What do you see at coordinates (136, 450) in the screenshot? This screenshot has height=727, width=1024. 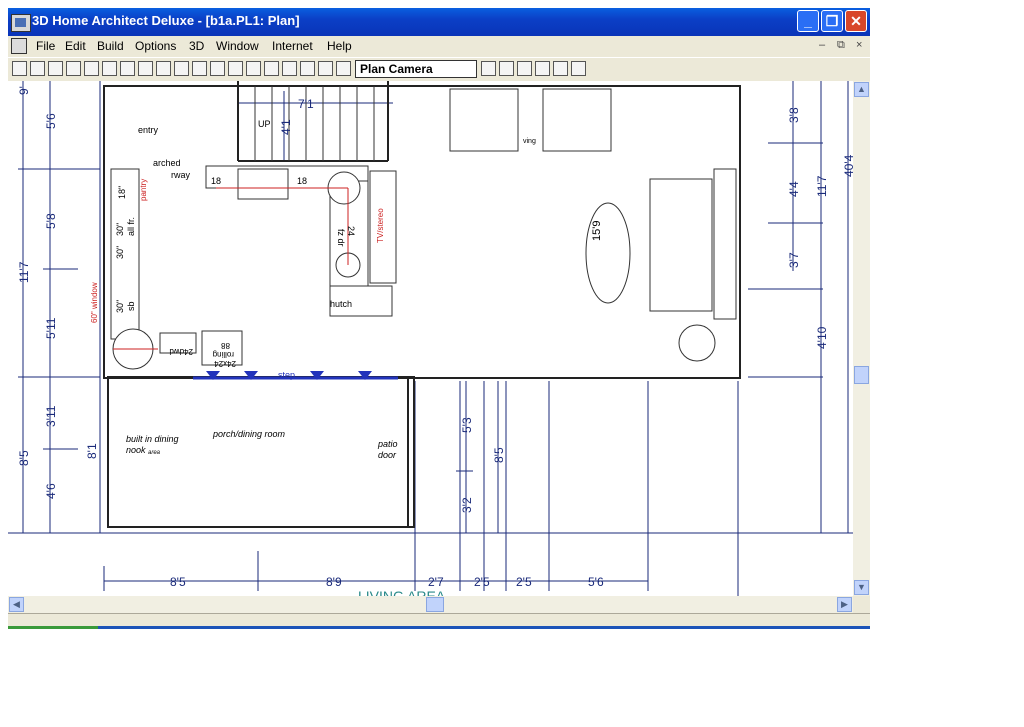 I see `label-nook: nook` at bounding box center [136, 450].